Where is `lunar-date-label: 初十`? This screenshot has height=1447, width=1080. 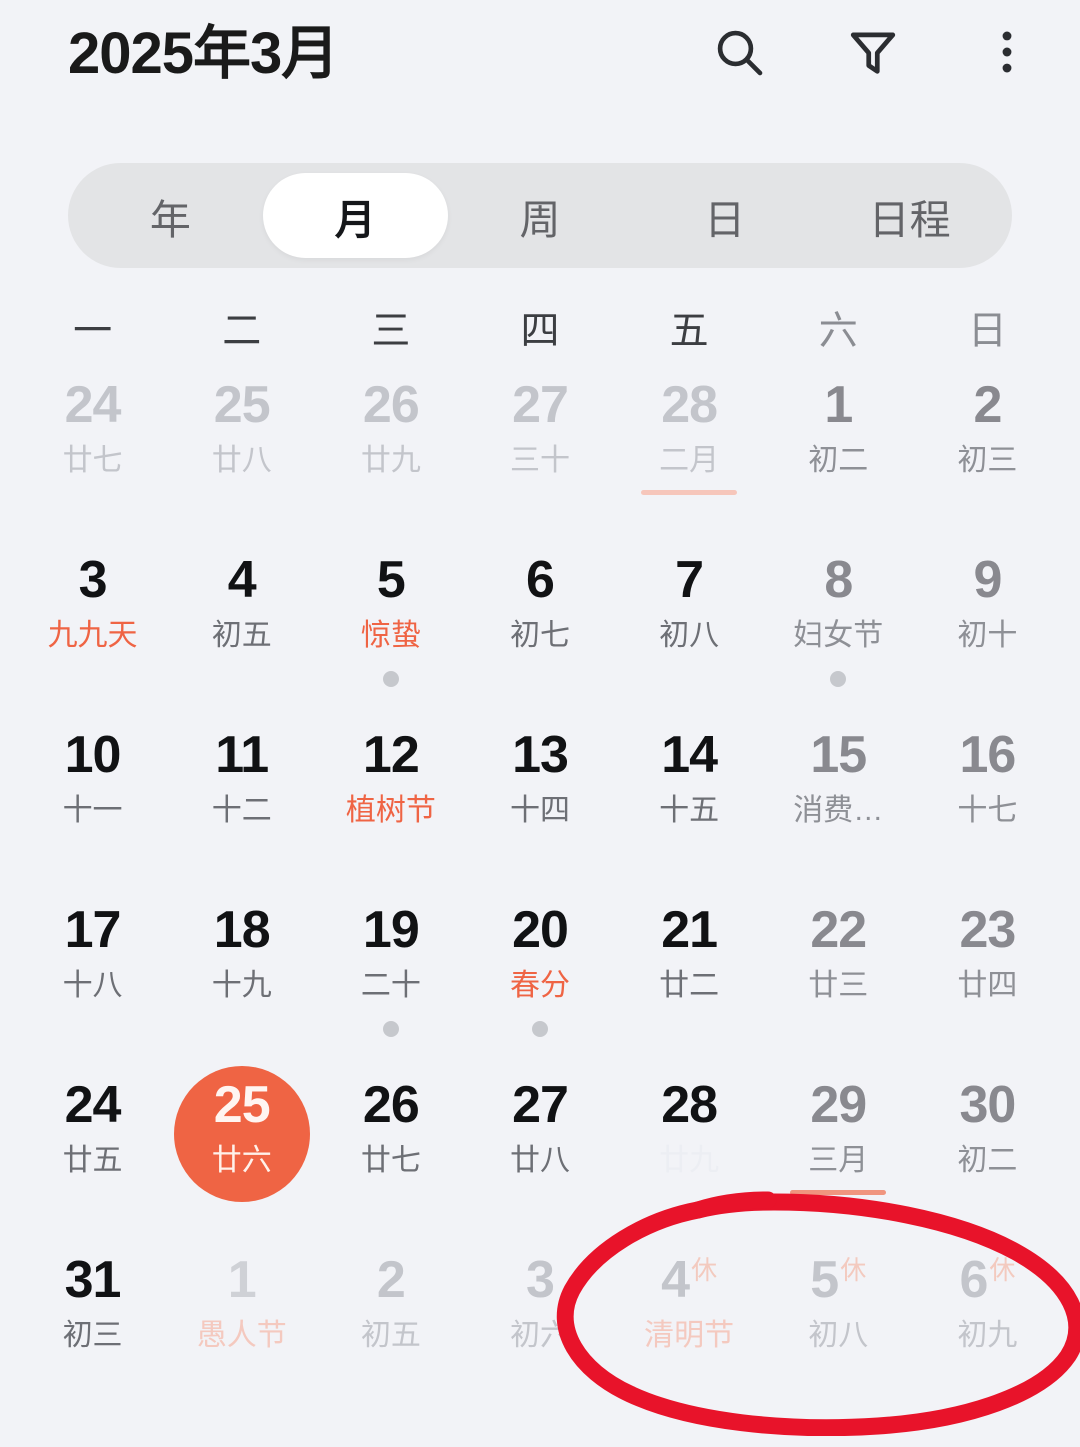 lunar-date-label: 初十 is located at coordinates (987, 635).